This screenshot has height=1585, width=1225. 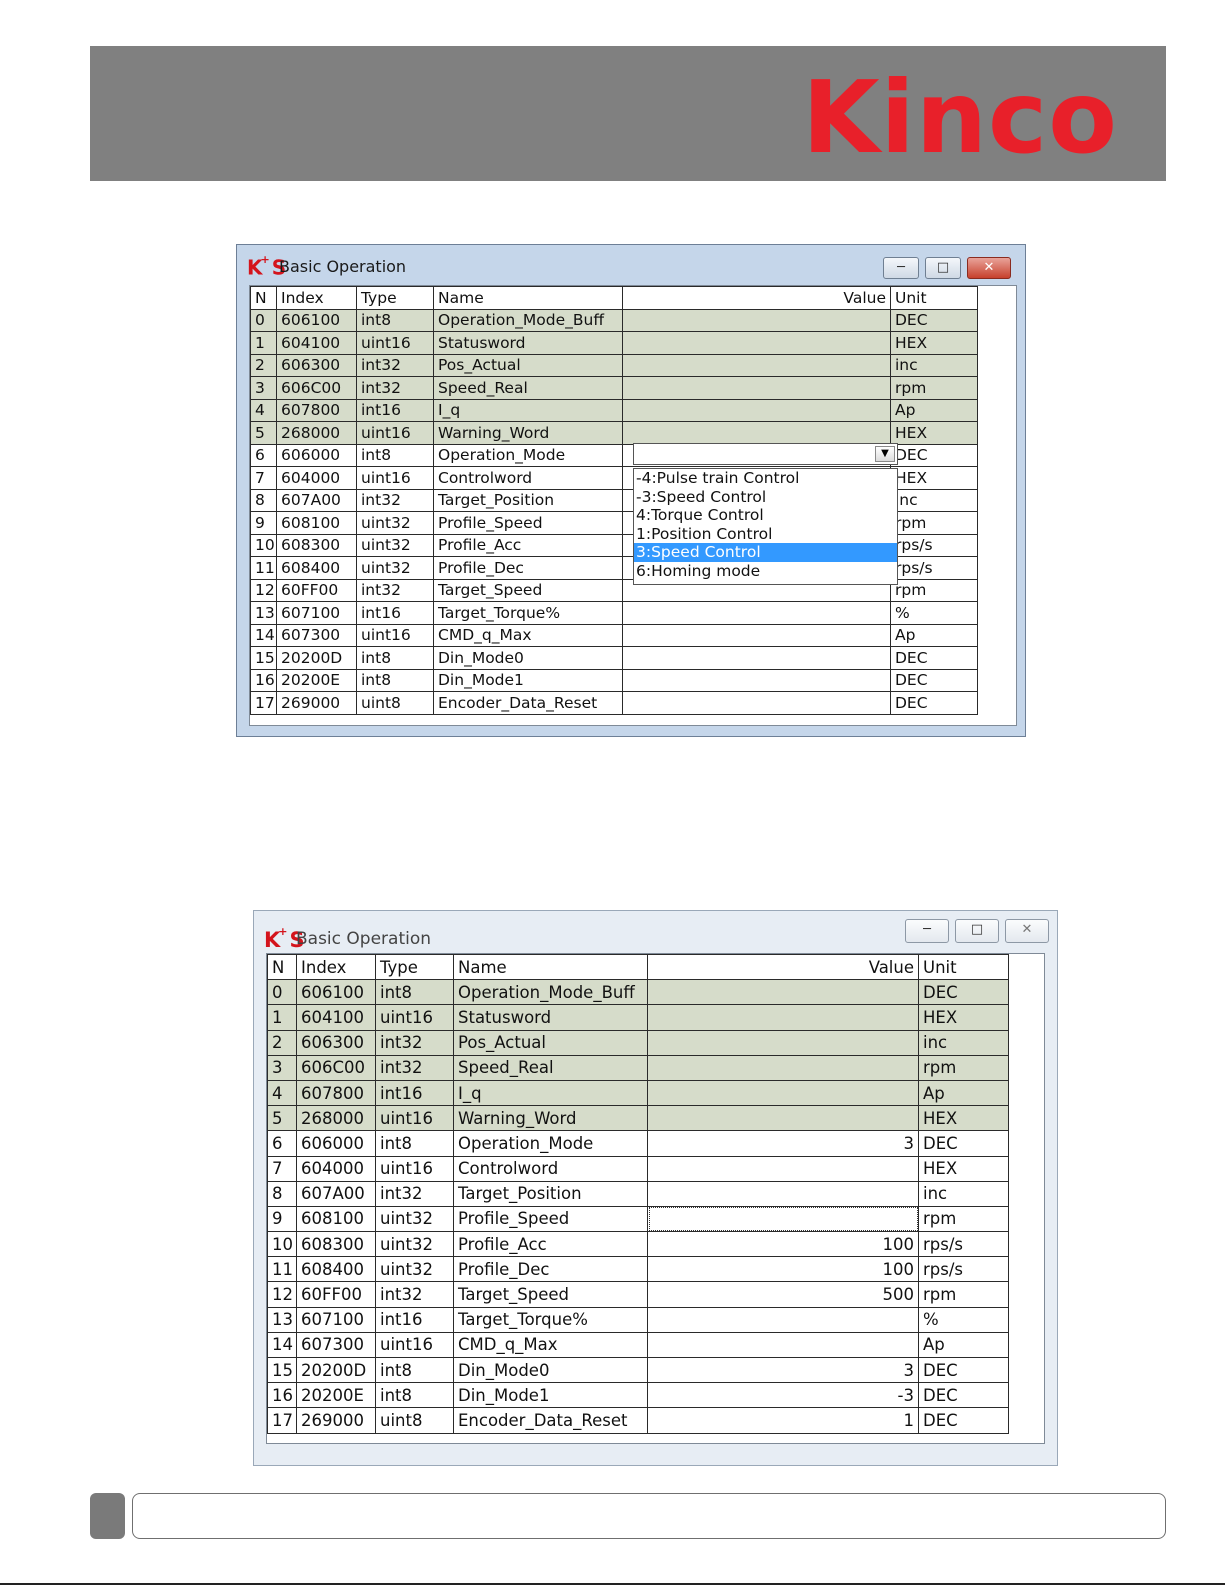 I want to click on cell-index: 606300, so click(x=336, y=1042).